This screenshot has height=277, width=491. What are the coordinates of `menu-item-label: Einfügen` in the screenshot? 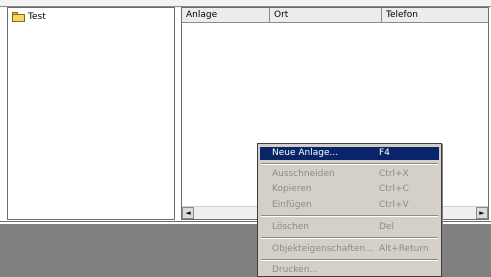 It's located at (292, 205).